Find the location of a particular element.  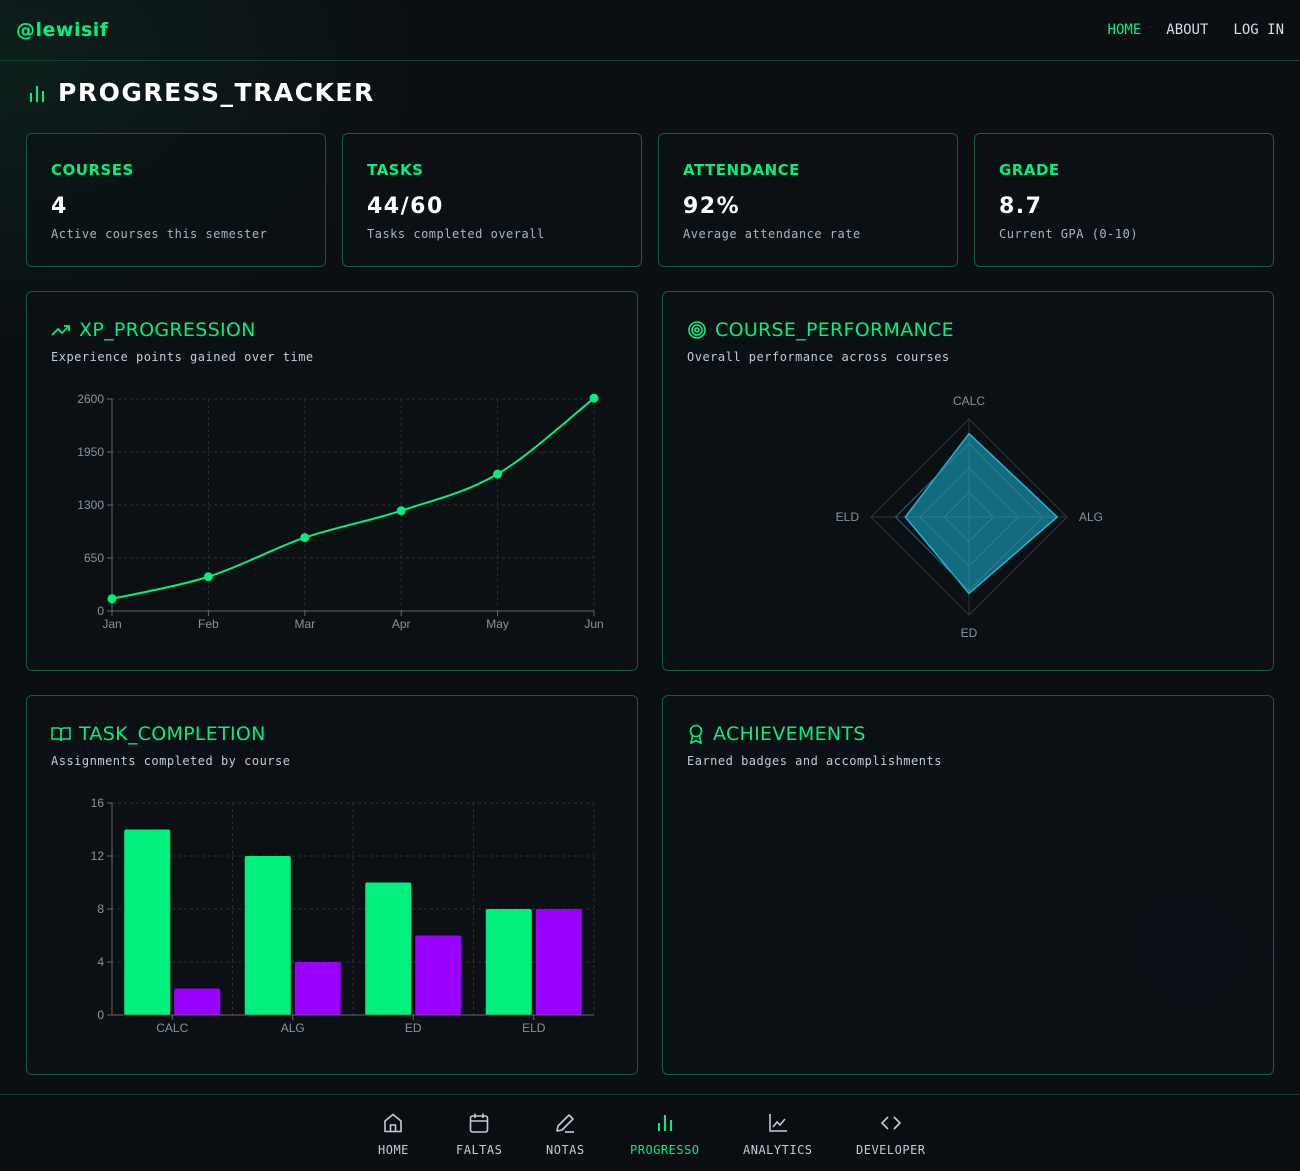

x-tick-label: CALC is located at coordinates (172, 1028).